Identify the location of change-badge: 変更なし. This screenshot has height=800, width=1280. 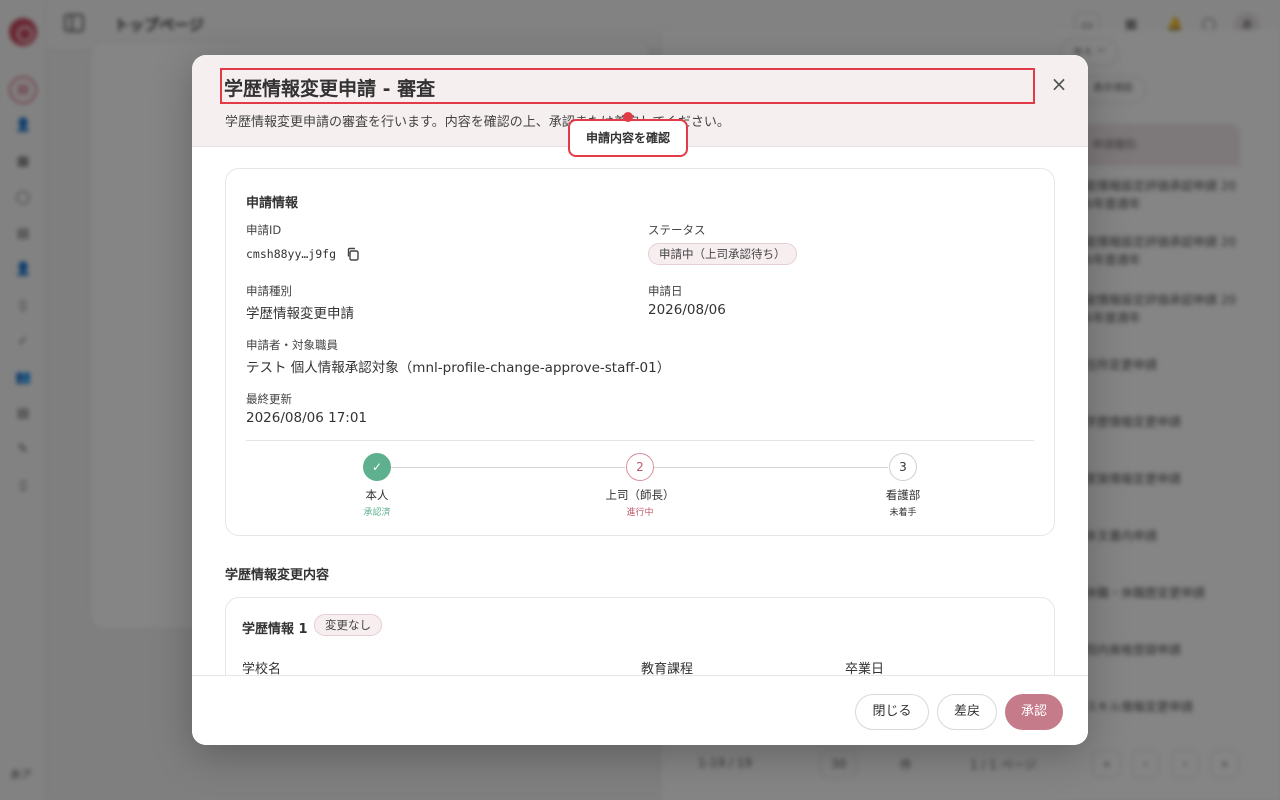
(348, 625).